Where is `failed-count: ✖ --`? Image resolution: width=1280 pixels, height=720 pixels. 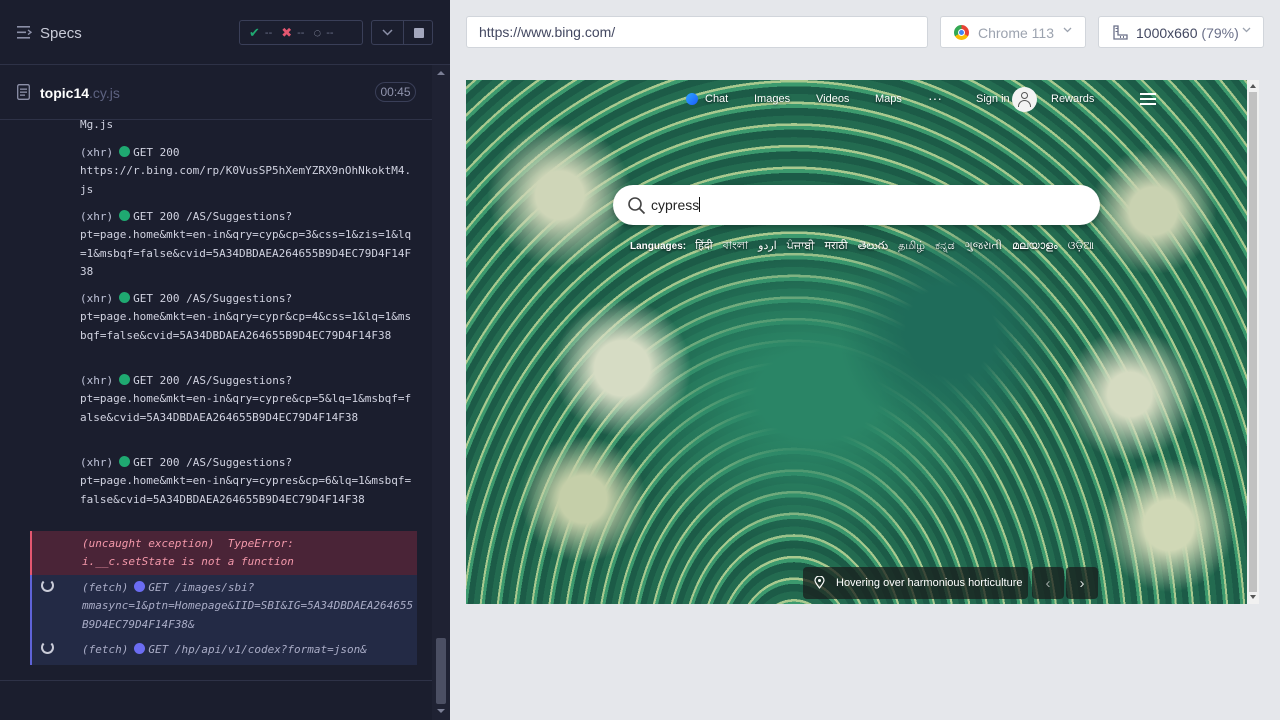
failed-count: ✖ -- is located at coordinates (293, 32).